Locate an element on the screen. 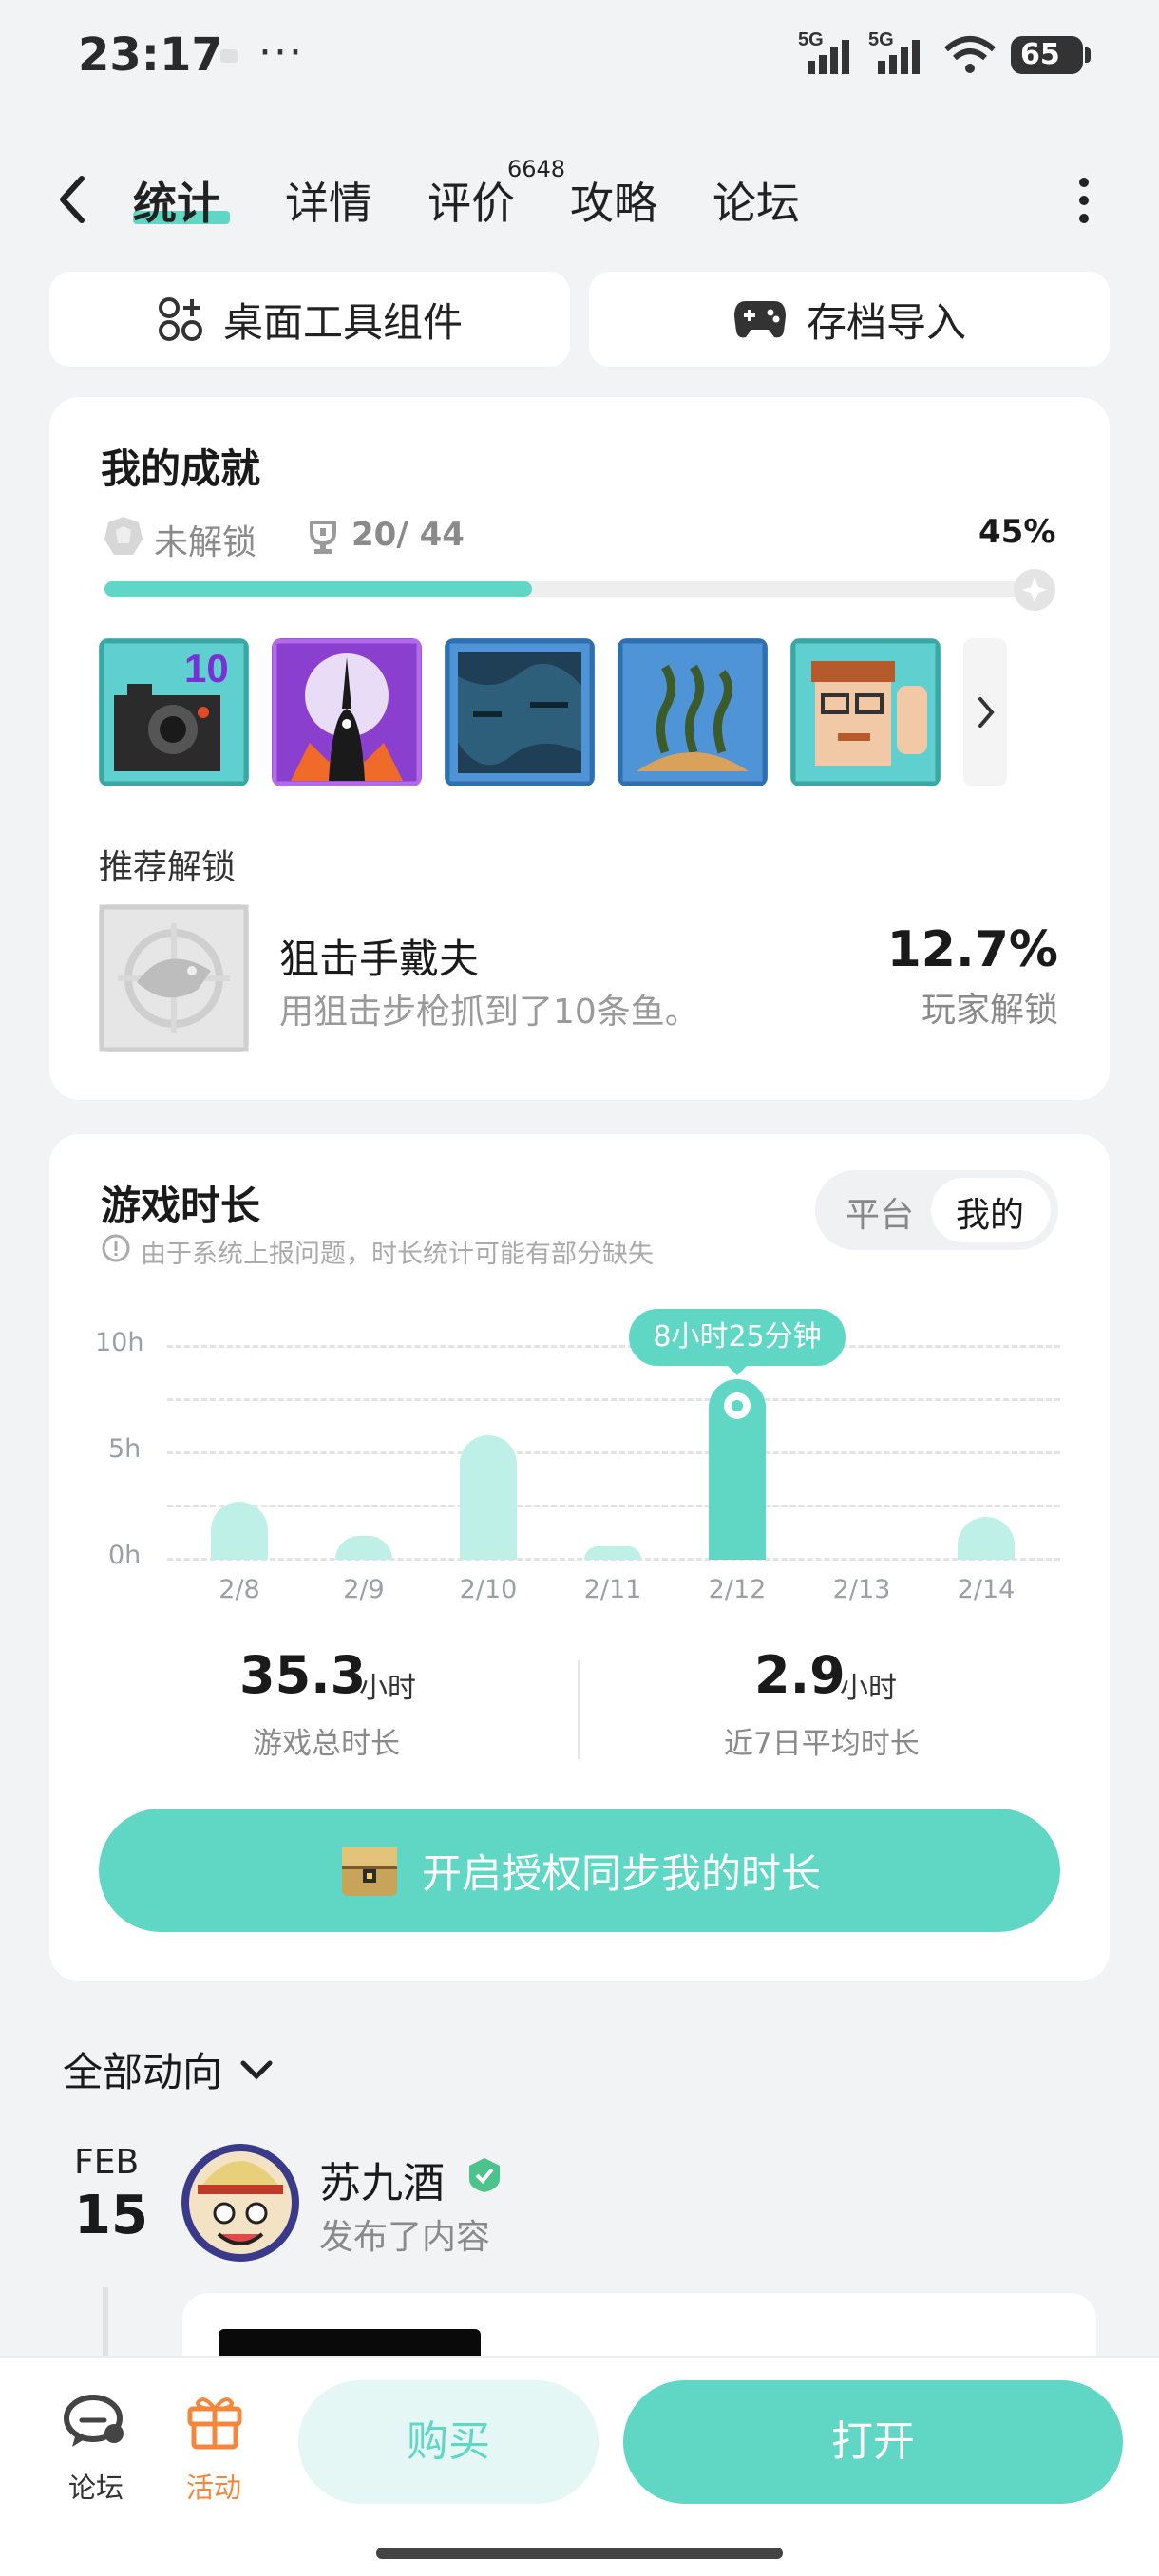 The image size is (1159, 2576). svg-text: 10 is located at coordinates (206, 668).